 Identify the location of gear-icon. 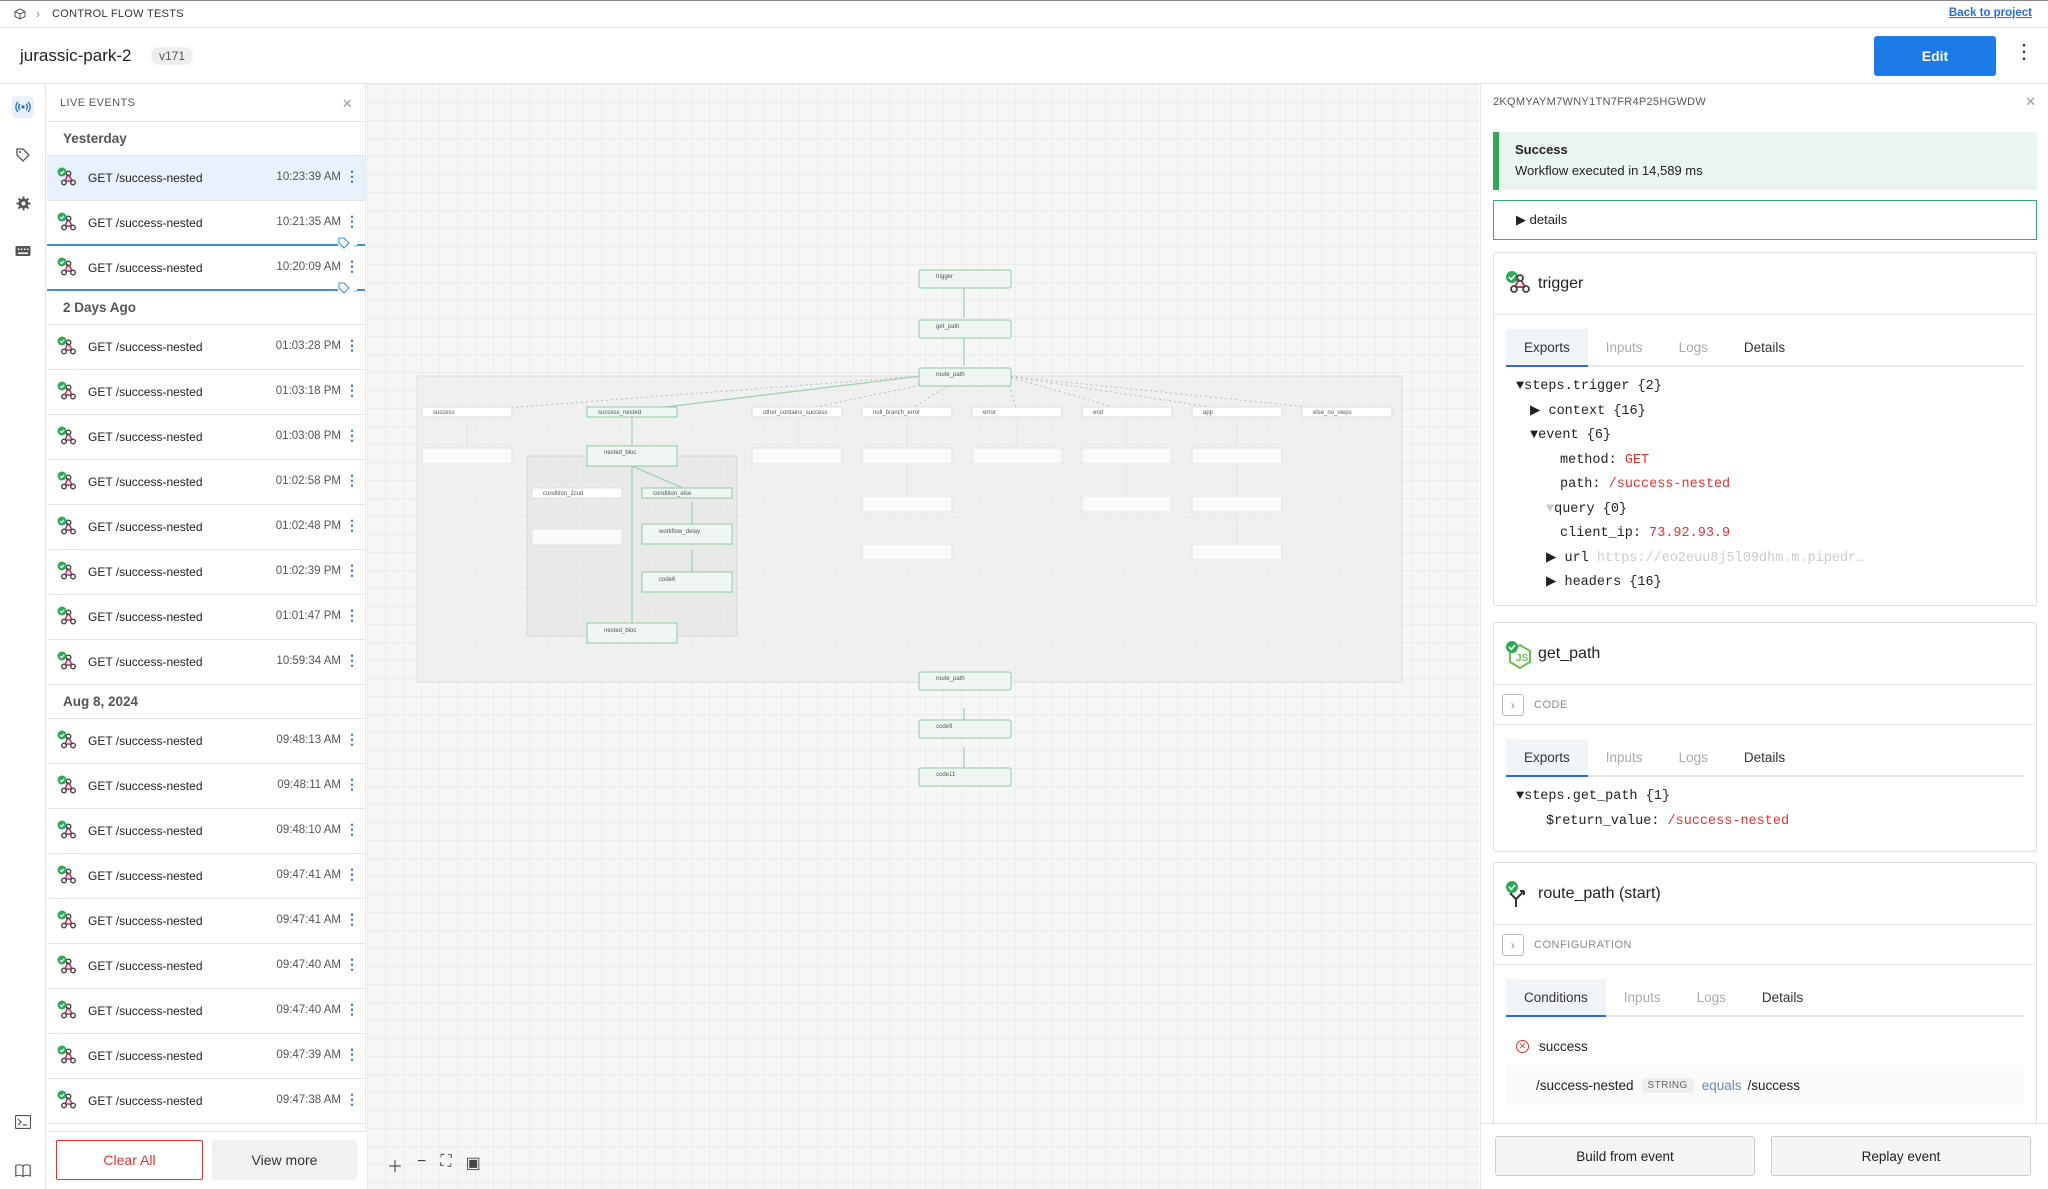
(23, 203).